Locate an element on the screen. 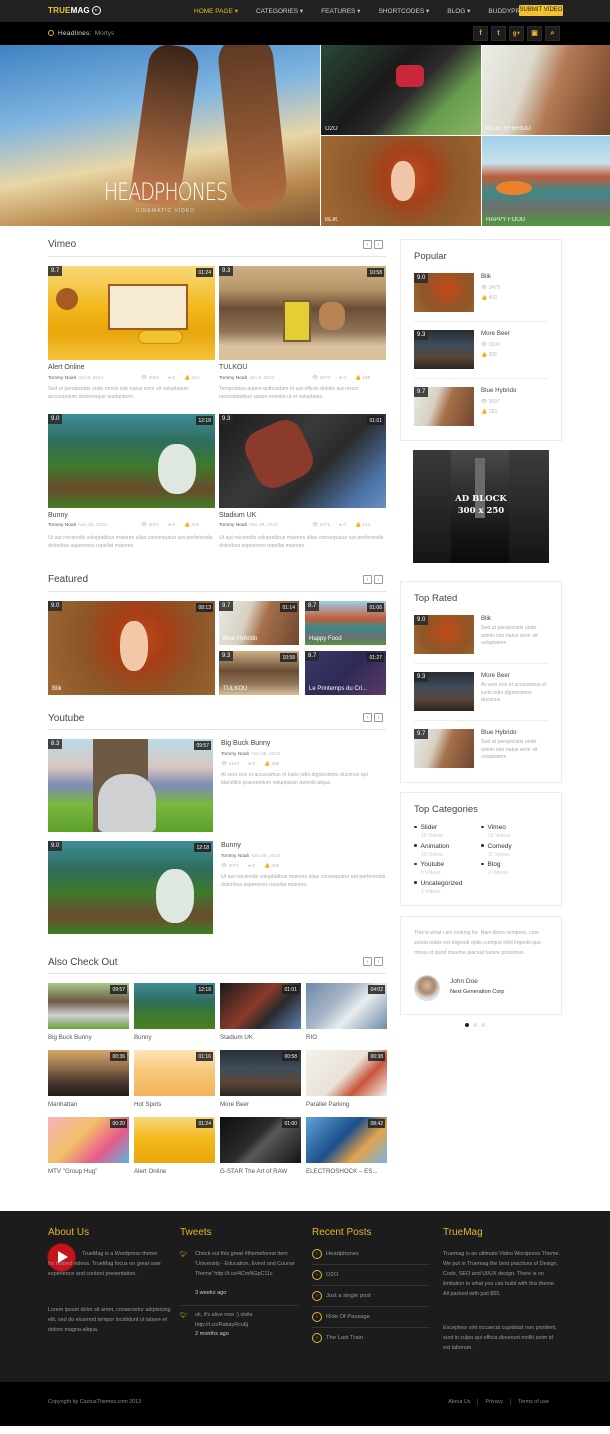 The image size is (610, 1434). category-link: Comedy is located at coordinates (496, 846).